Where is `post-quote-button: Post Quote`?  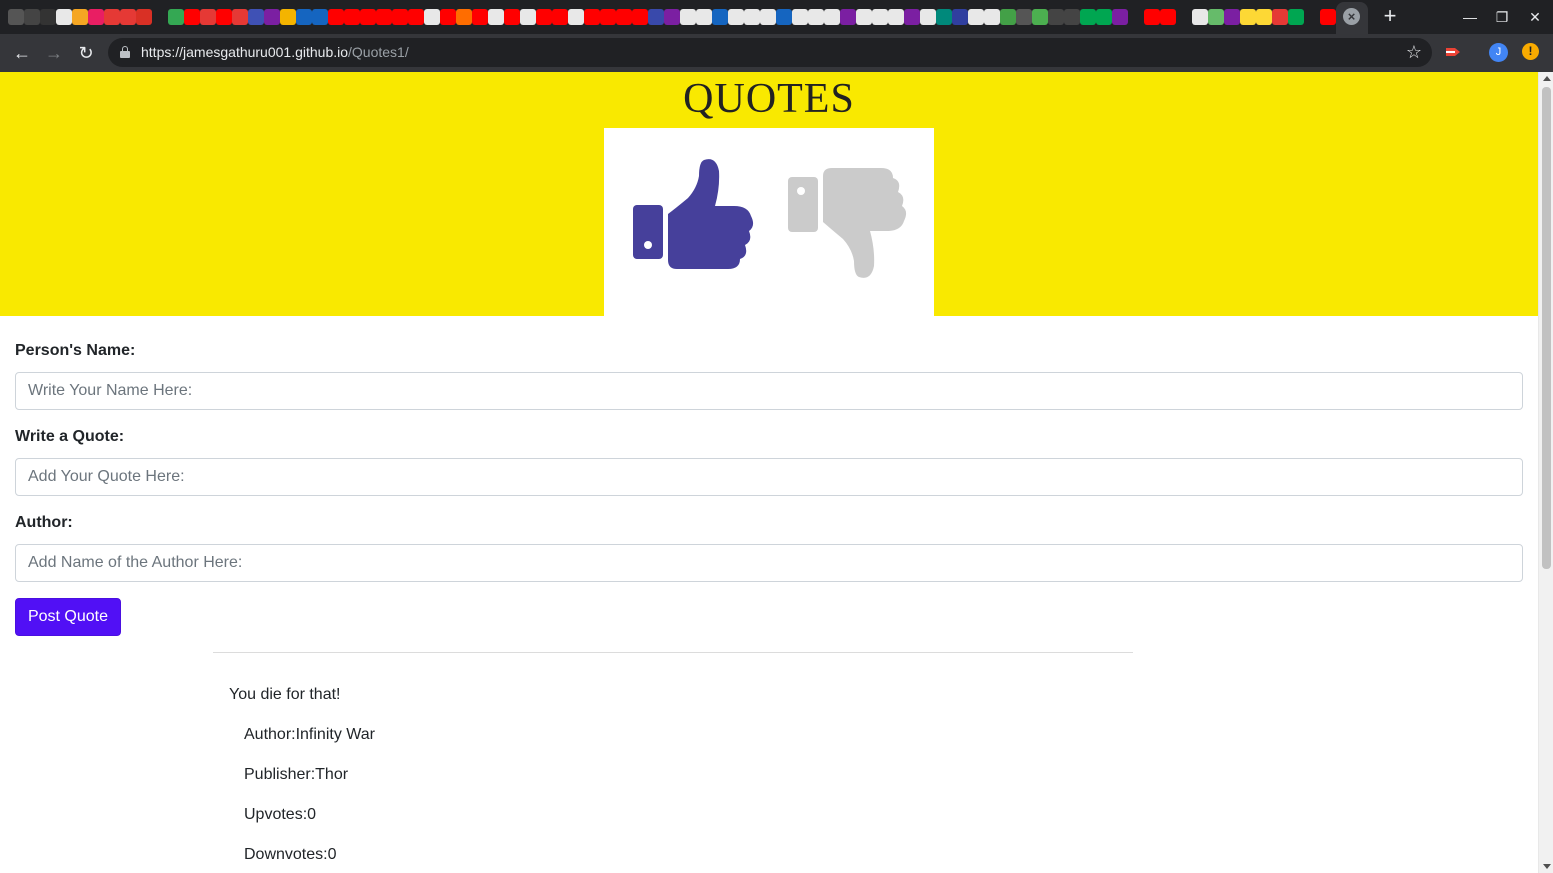
post-quote-button: Post Quote is located at coordinates (68, 617).